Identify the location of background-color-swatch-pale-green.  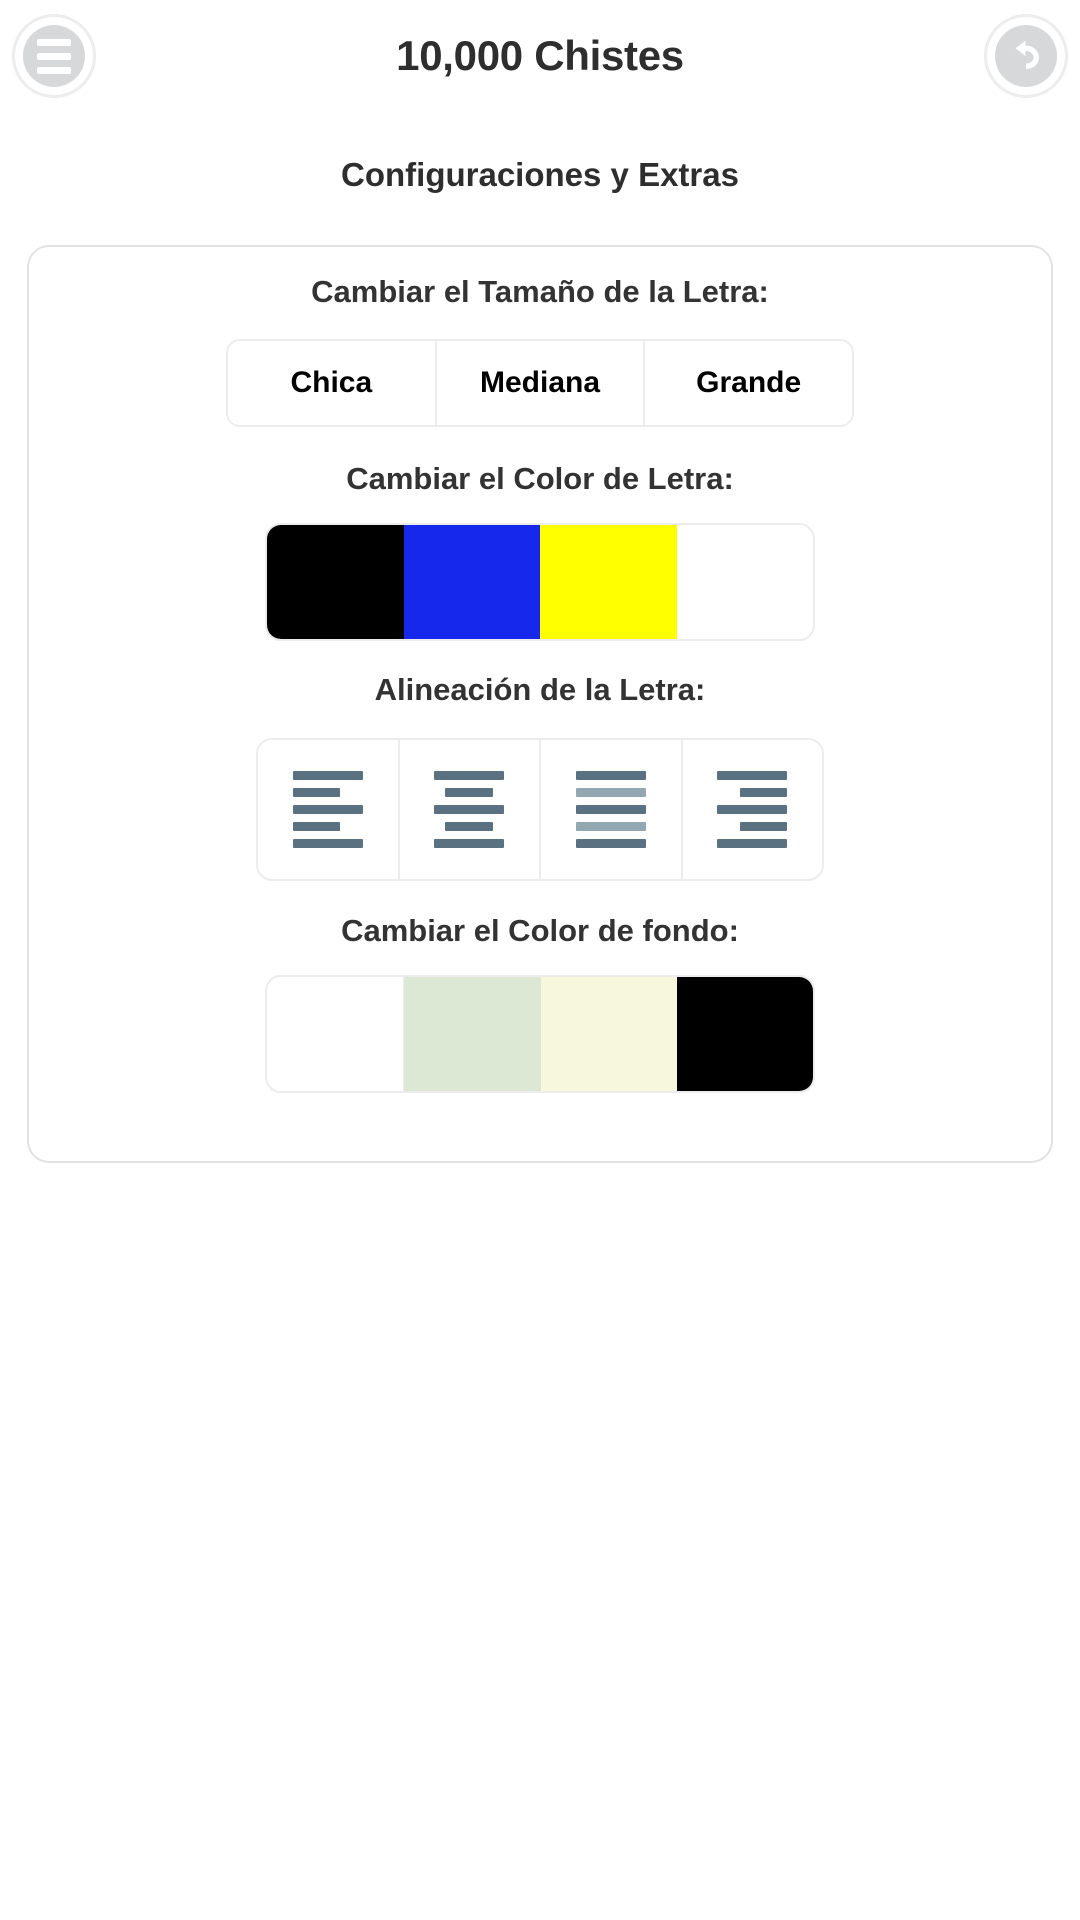
(472, 1033).